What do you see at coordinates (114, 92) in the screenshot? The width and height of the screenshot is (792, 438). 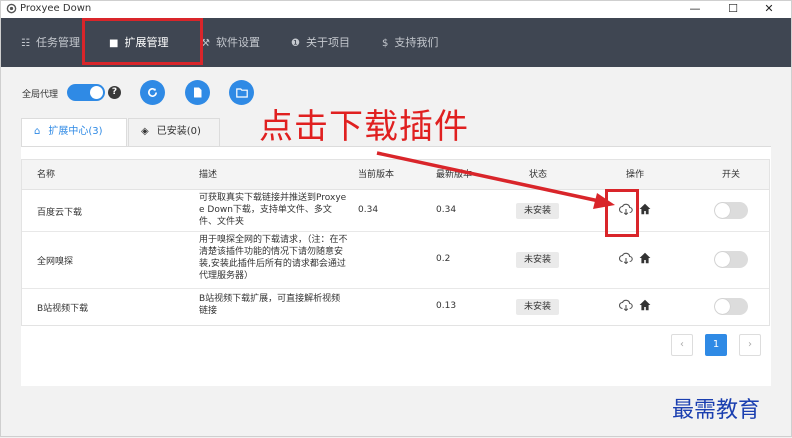 I see `help-icon: ?` at bounding box center [114, 92].